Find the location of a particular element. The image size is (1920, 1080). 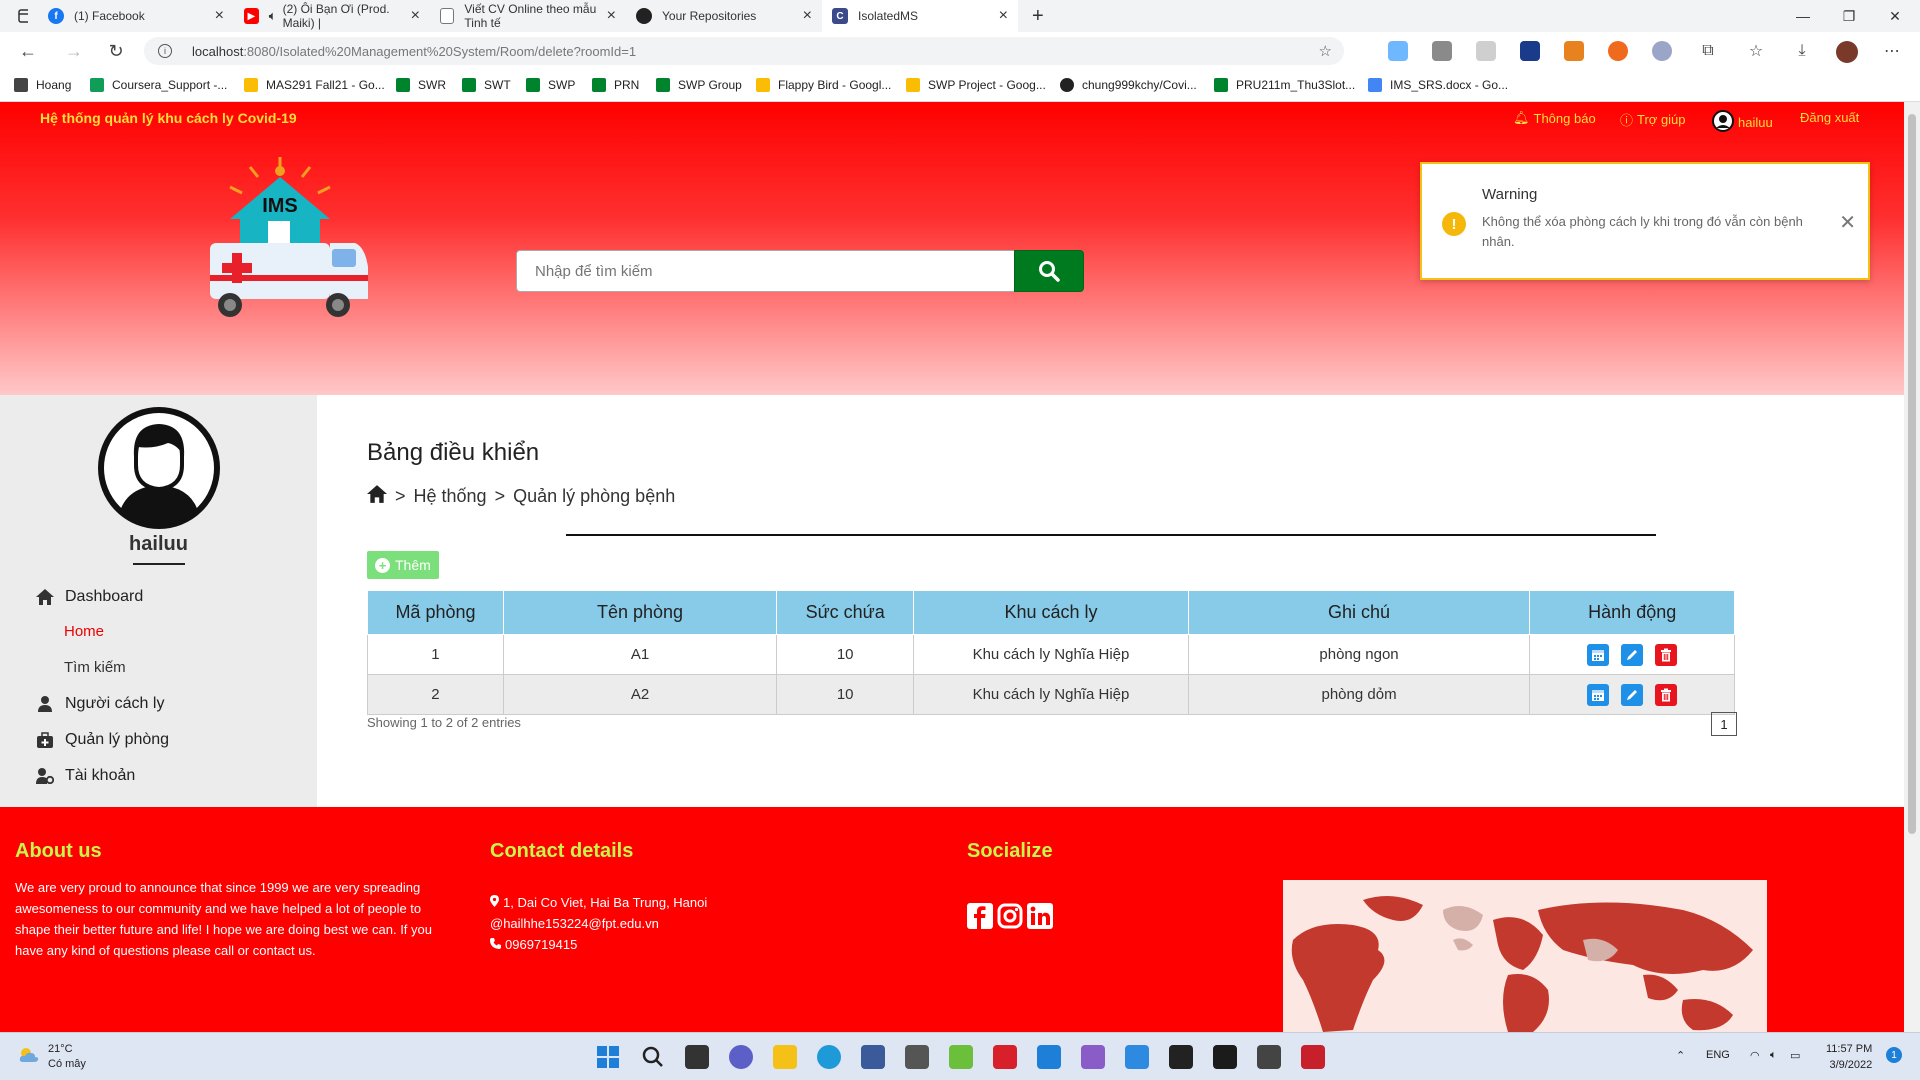

windows-start-icon is located at coordinates (608, 1057).